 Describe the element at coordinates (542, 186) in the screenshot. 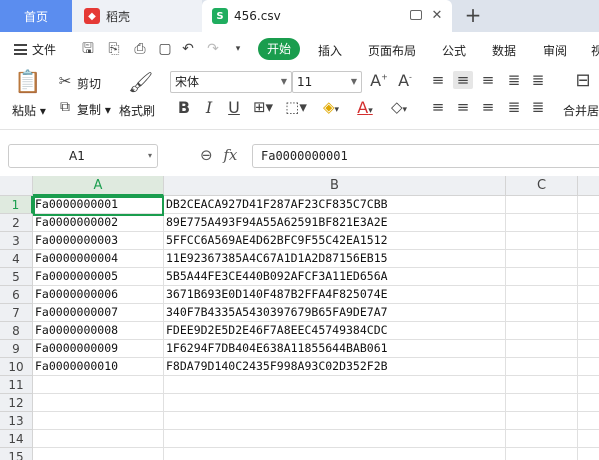

I see `column-header-c: C` at that location.